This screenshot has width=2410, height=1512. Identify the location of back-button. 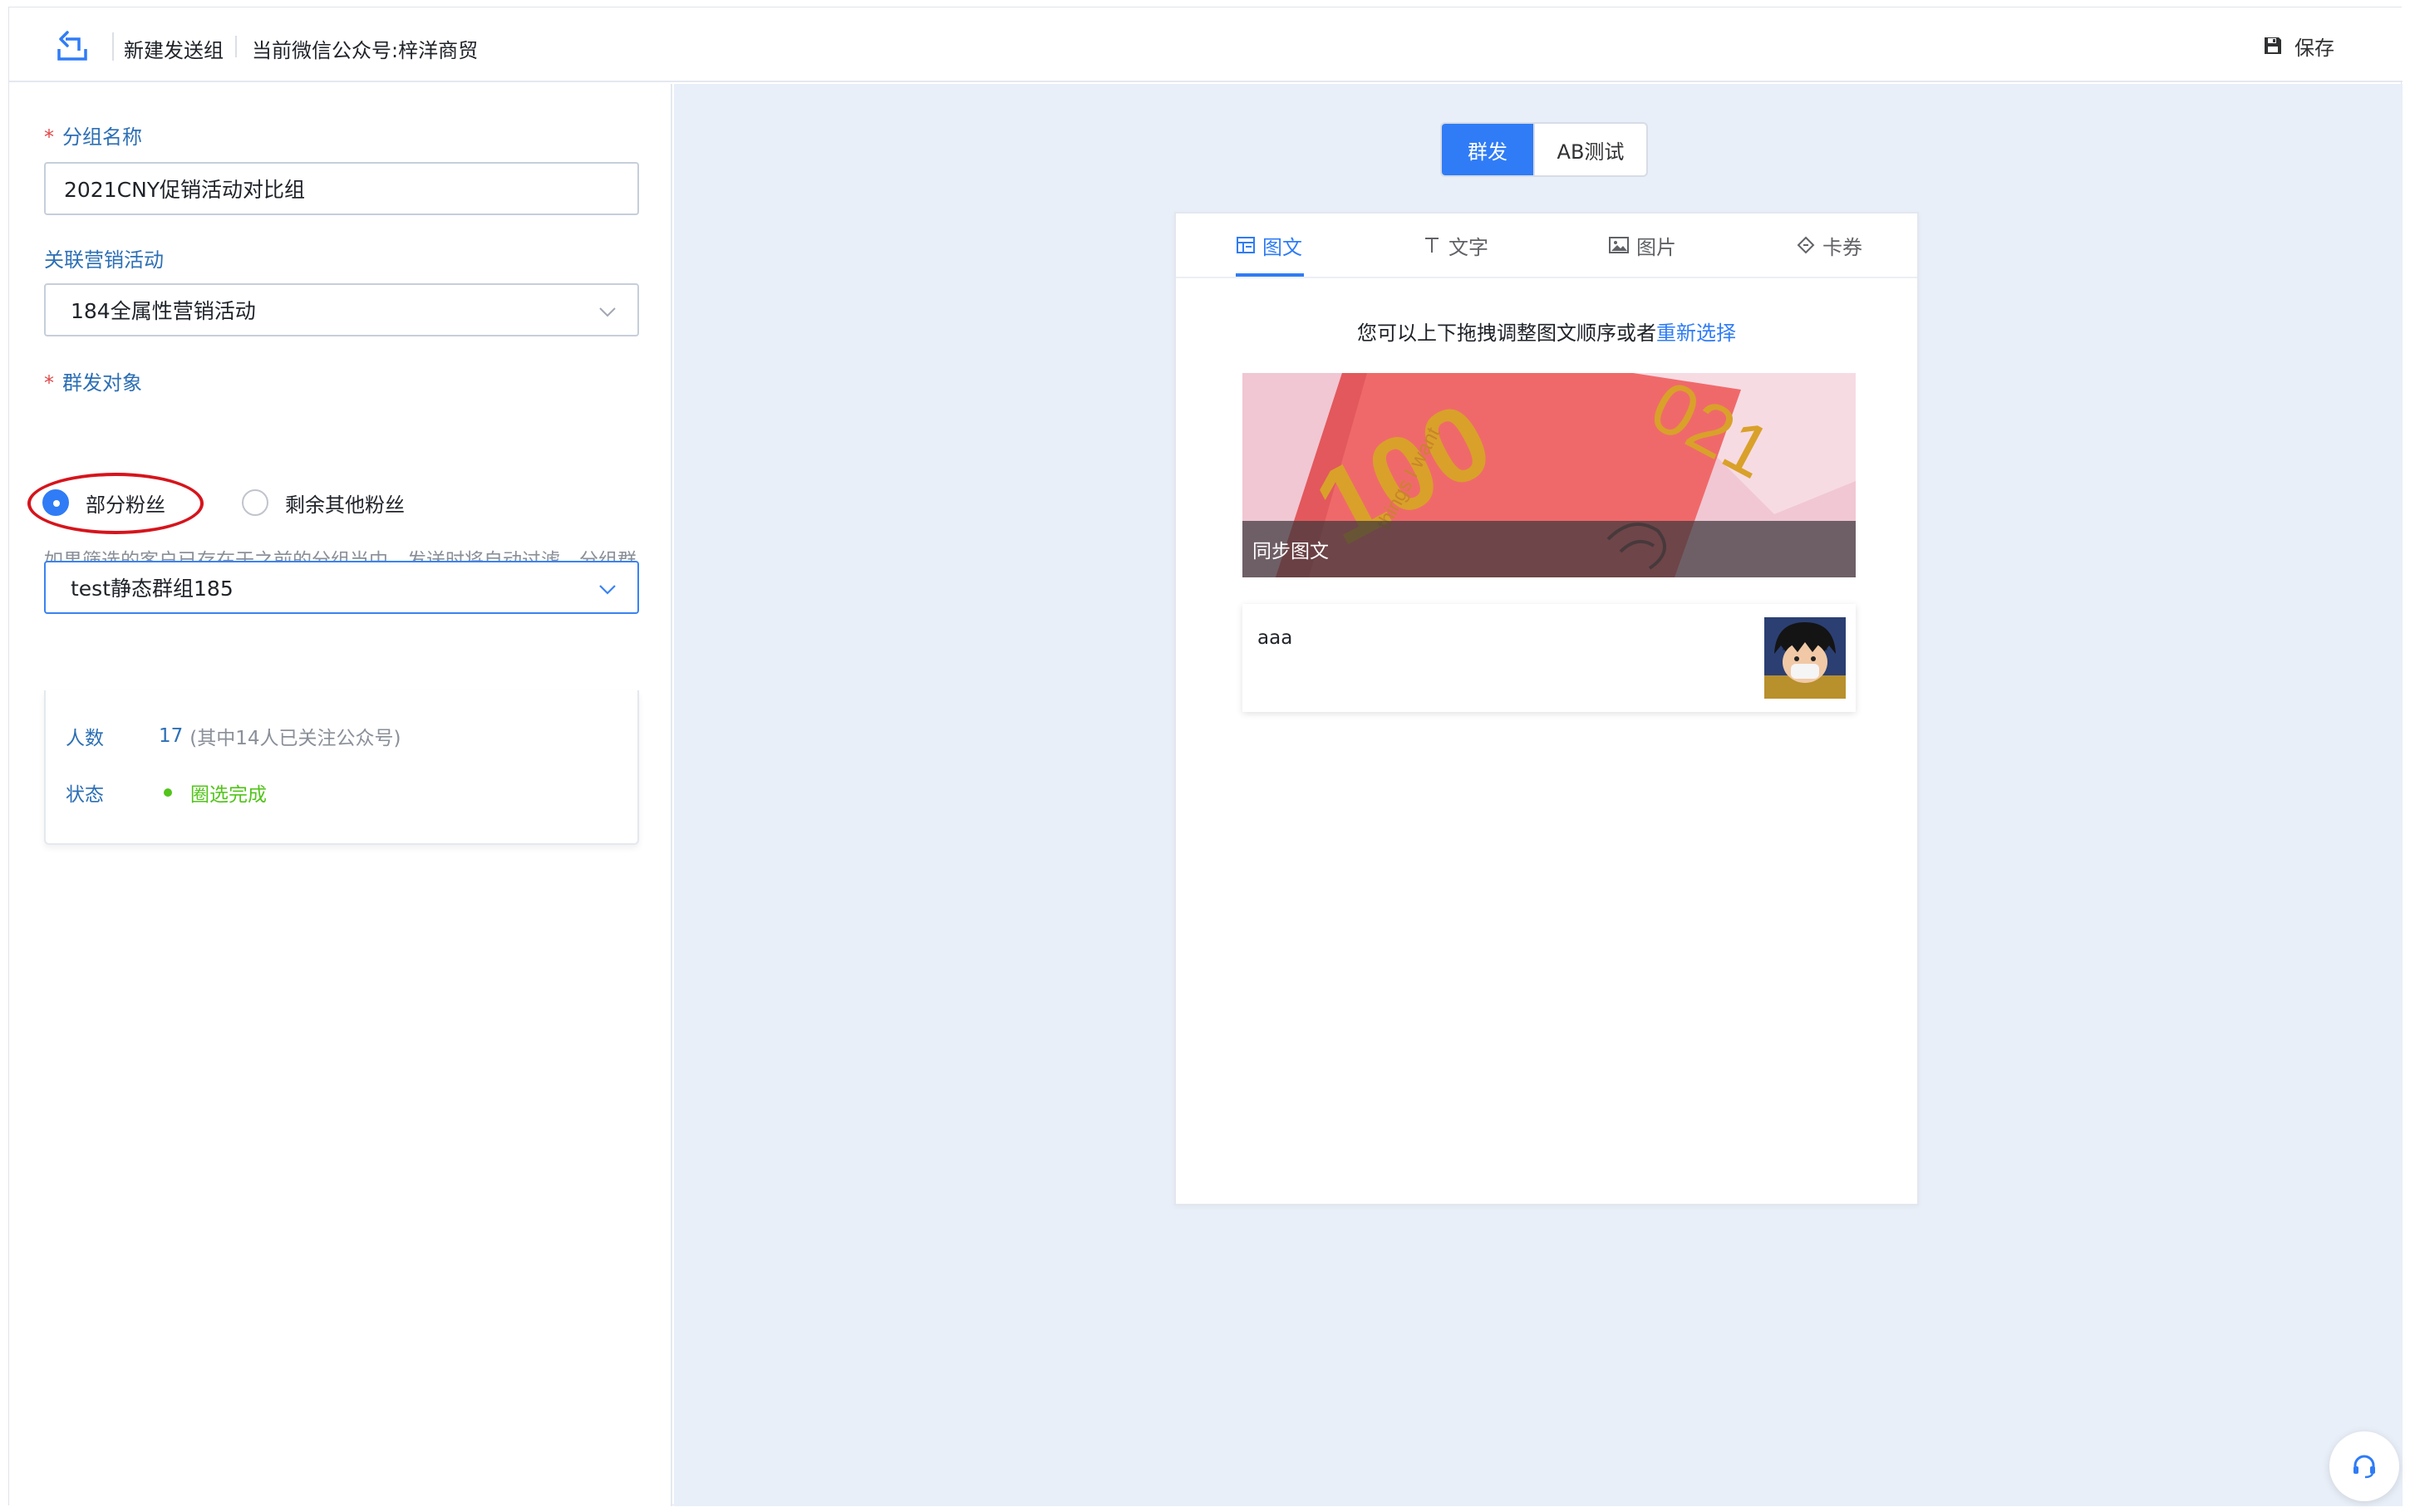
(72, 45).